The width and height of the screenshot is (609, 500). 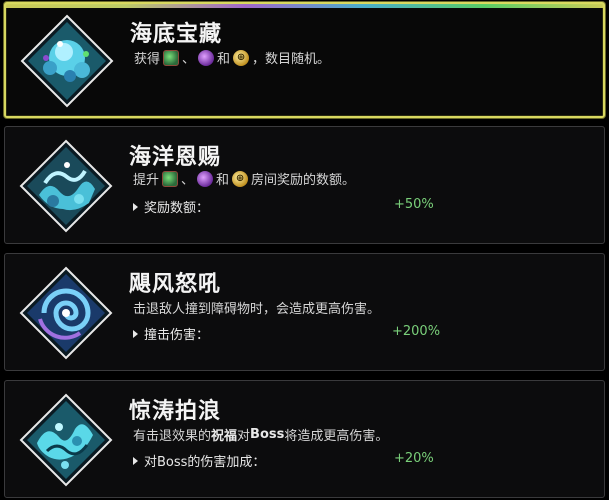 I want to click on boon-title: 飓风怒吼, so click(x=175, y=284).